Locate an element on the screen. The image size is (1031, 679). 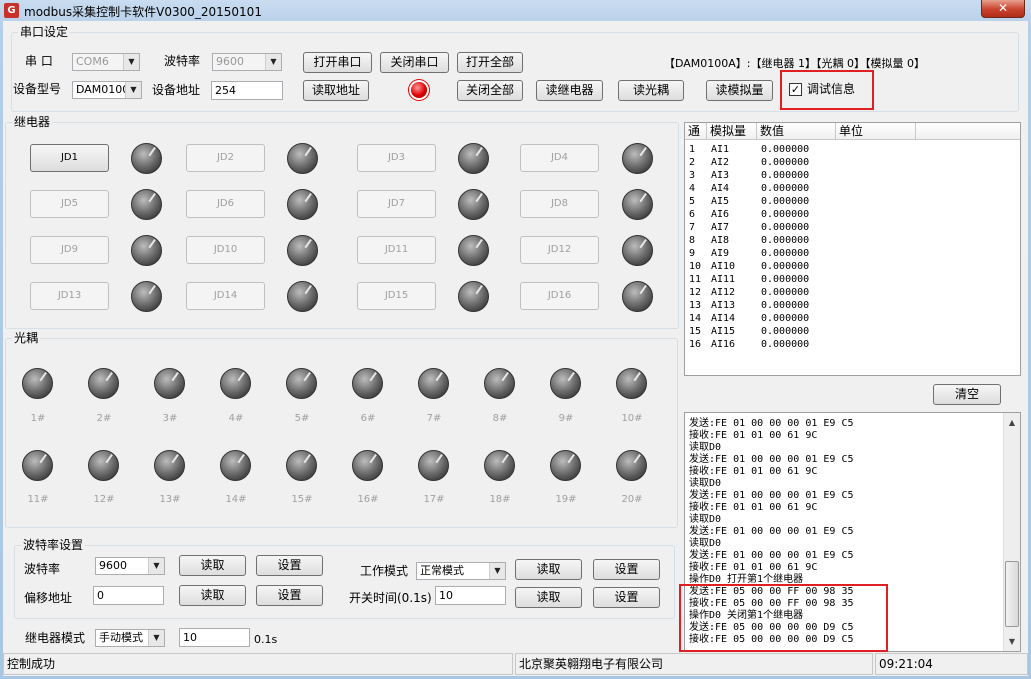
relay-button-jd15: JD15 is located at coordinates (396, 296).